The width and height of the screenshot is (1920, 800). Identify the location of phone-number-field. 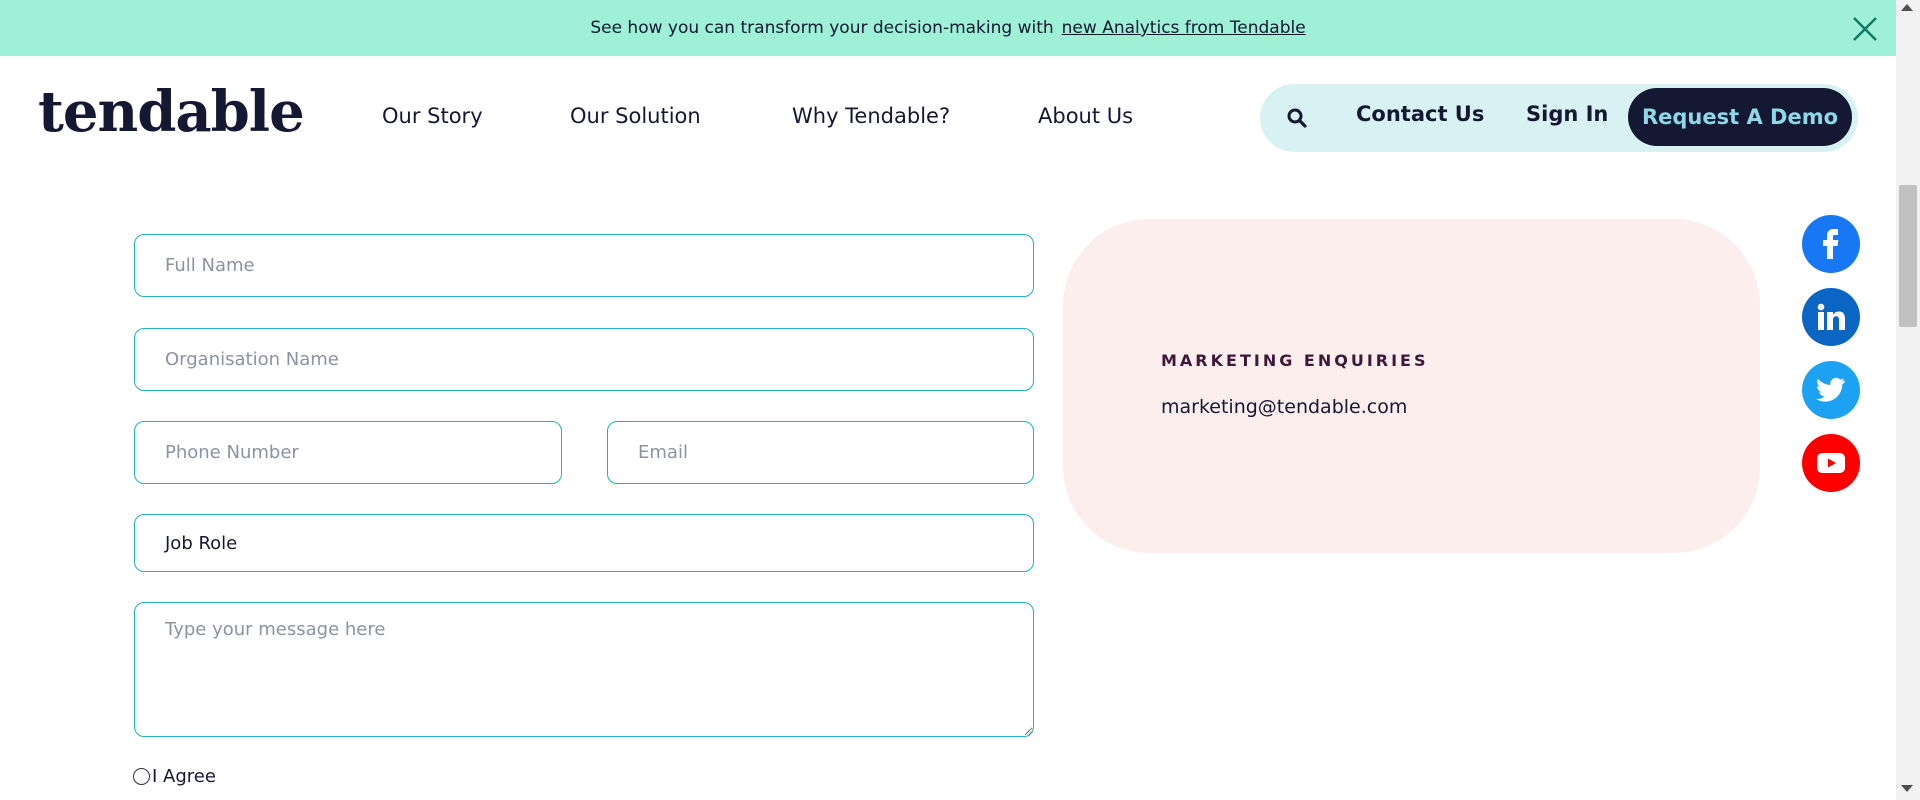
(348, 452).